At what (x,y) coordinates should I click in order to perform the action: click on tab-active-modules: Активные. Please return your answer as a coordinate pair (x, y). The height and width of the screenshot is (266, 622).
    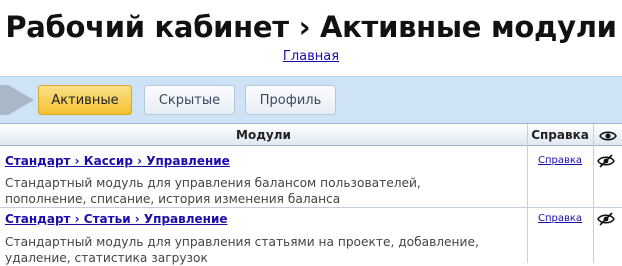
    Looking at the image, I should click on (85, 100).